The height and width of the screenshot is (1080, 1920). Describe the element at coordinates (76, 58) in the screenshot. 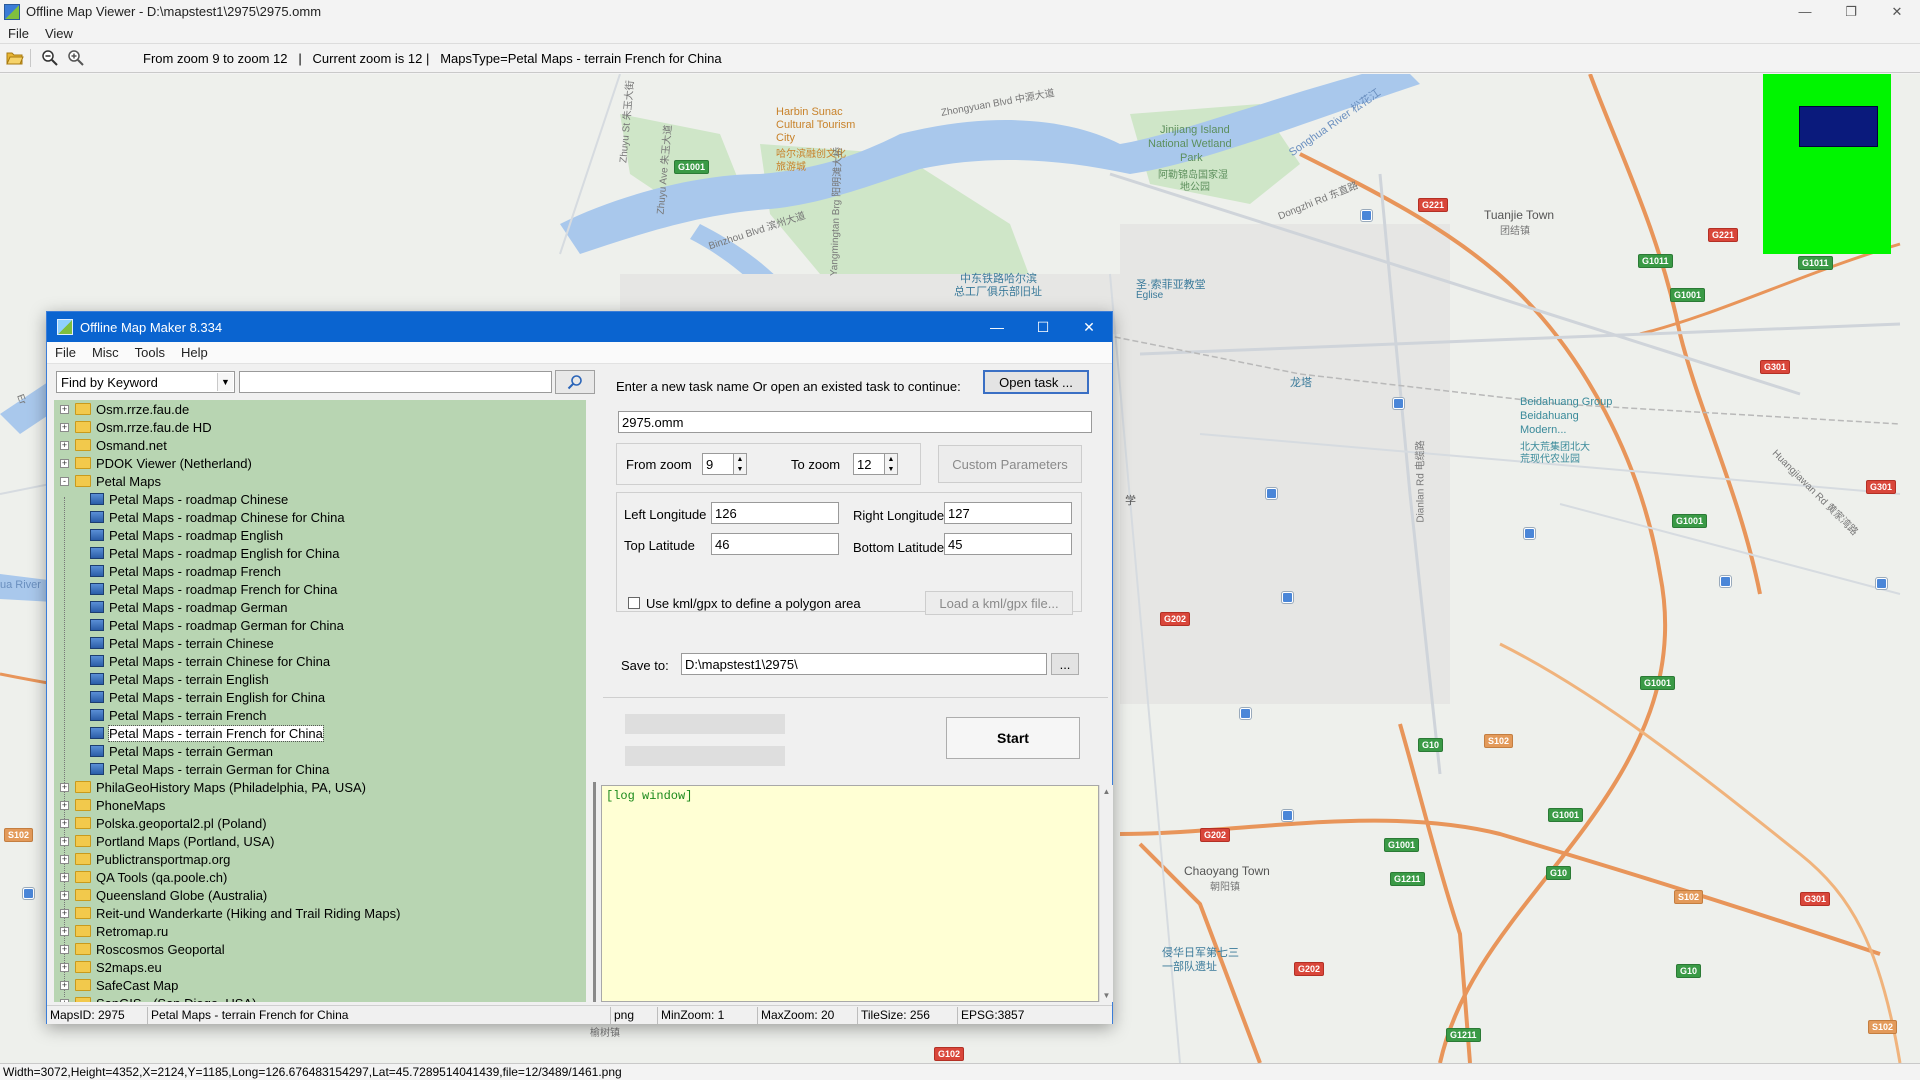

I see `zoom-in-icon` at that location.